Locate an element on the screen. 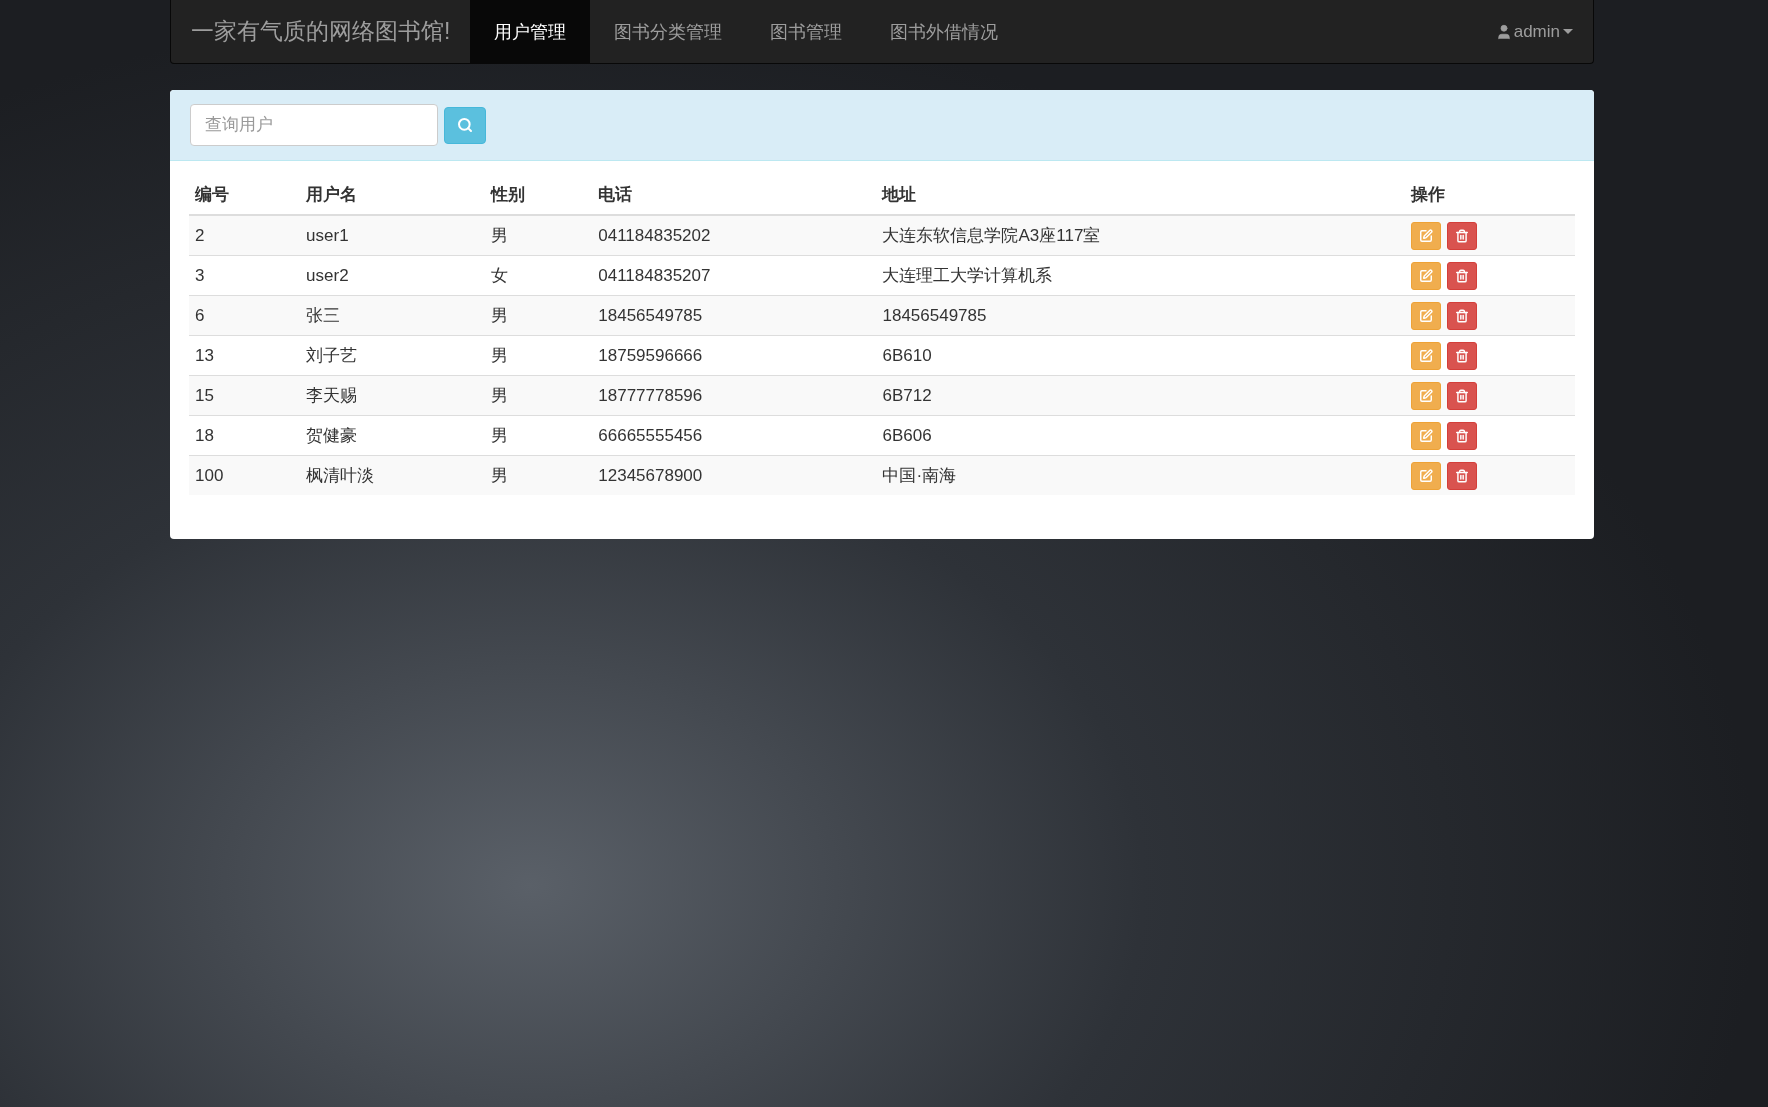 The height and width of the screenshot is (1107, 1768). table-cell: 6B610 is located at coordinates (1140, 355).